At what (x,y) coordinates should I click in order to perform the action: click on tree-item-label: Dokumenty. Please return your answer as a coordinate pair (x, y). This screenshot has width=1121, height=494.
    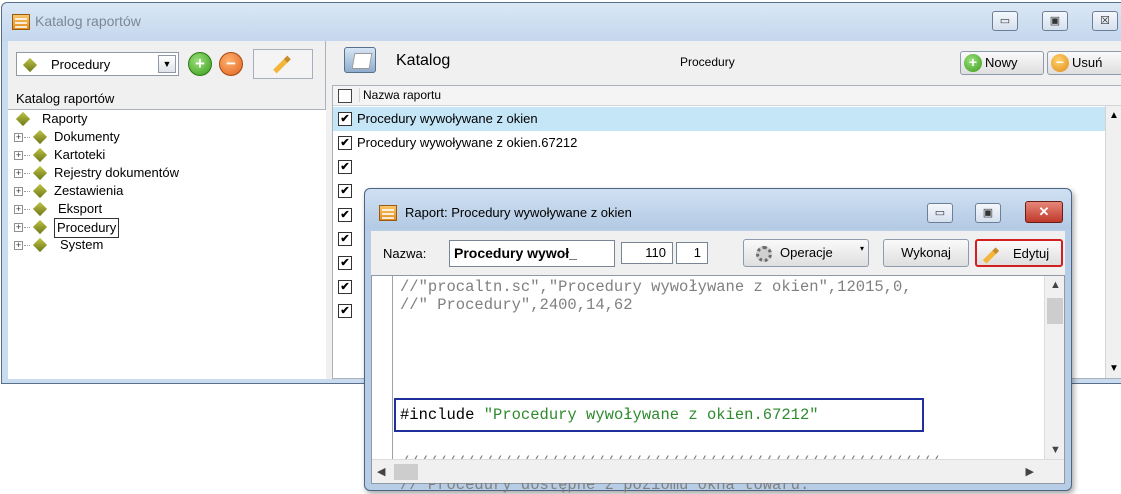
    Looking at the image, I should click on (87, 136).